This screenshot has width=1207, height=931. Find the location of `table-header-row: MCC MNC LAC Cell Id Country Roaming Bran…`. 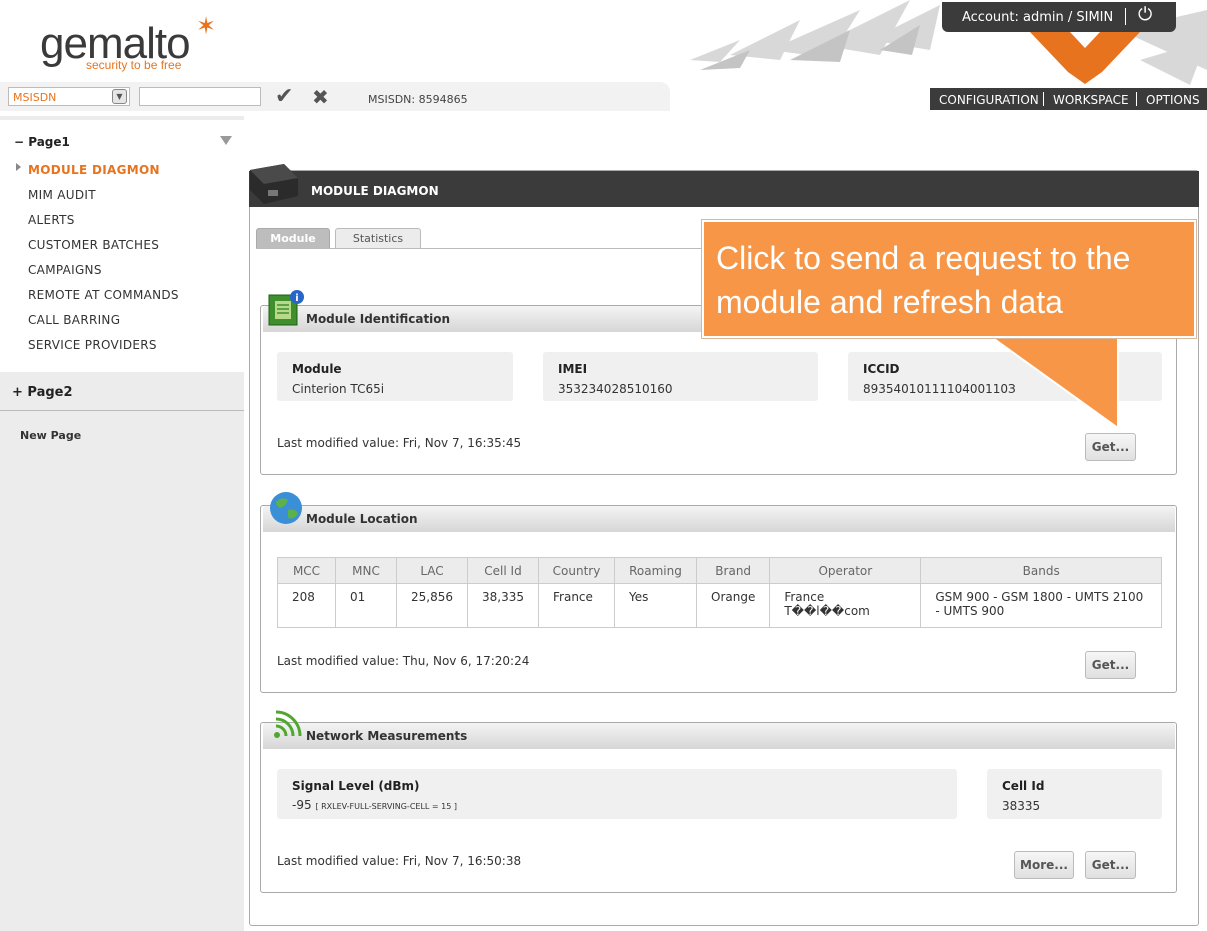

table-header-row: MCC MNC LAC Cell Id Country Roaming Bran… is located at coordinates (719, 570).